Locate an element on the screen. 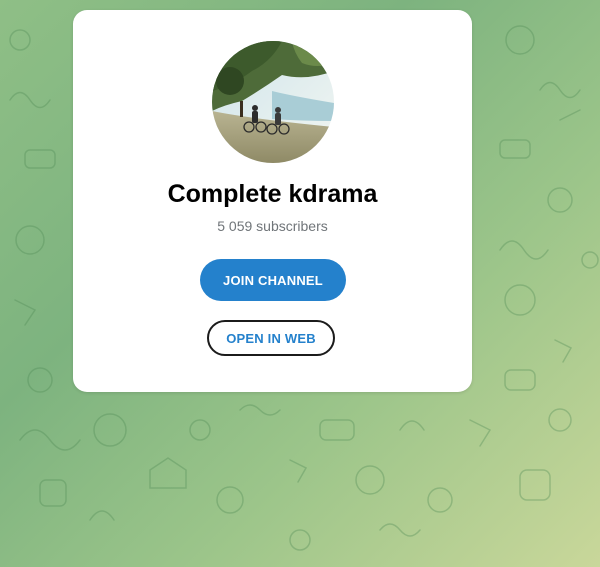 The width and height of the screenshot is (600, 567). channel-title: Complete kdrama is located at coordinates (272, 194).